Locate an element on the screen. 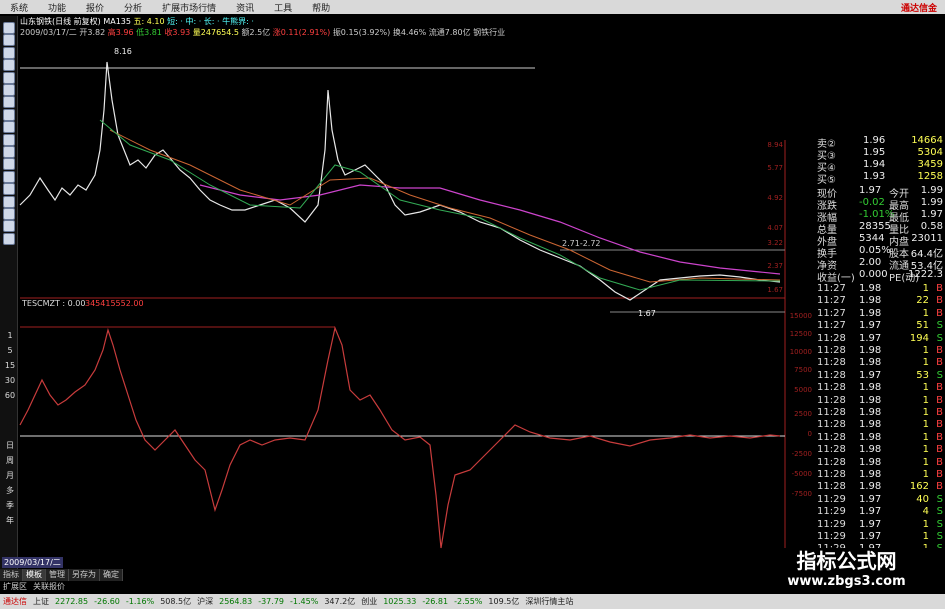  status-item: 创业 is located at coordinates (369, 601).